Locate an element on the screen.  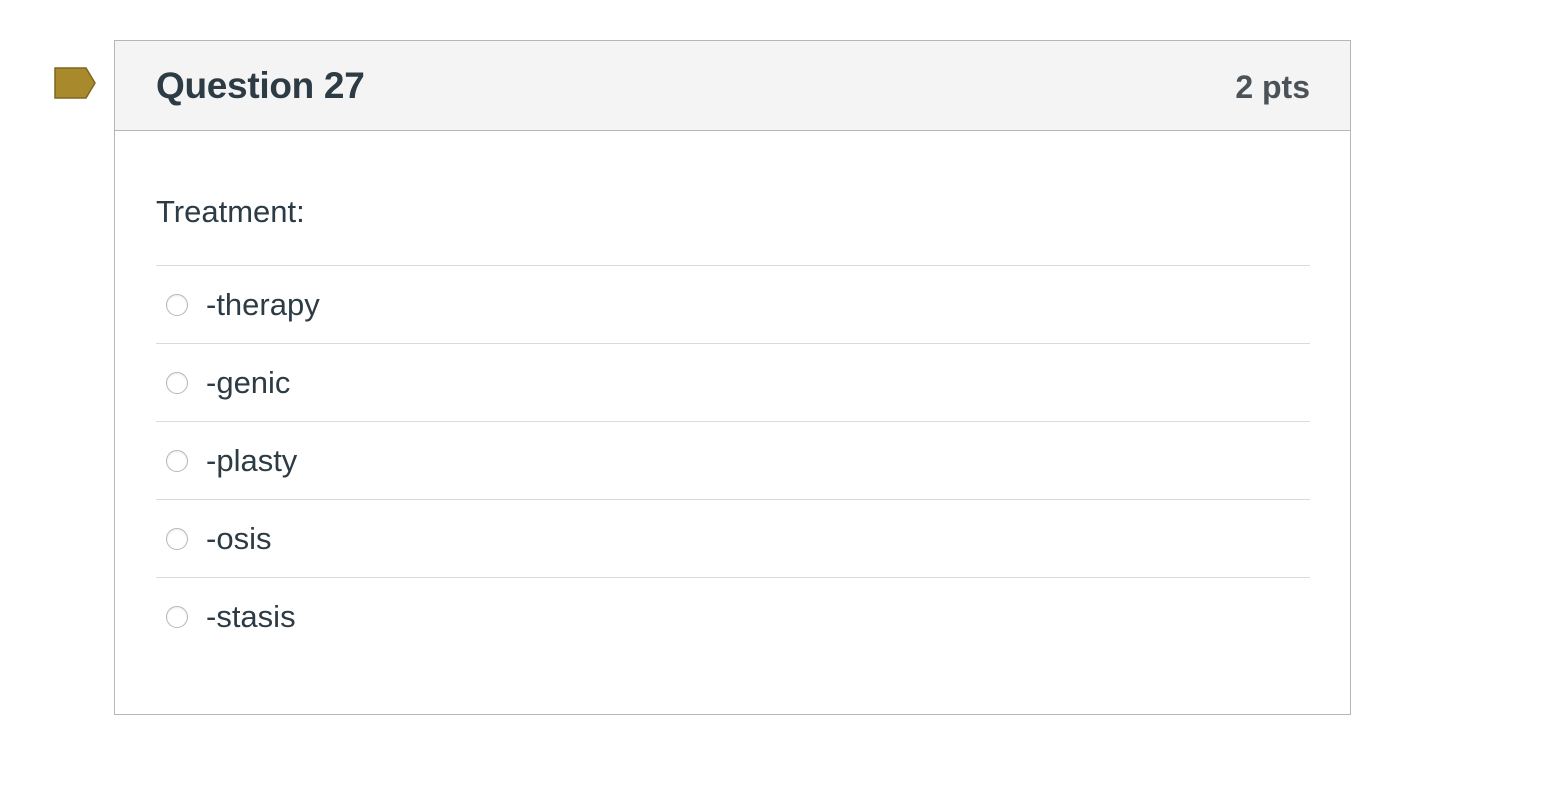
question-header: Question 27 2 pts is located at coordinates (732, 86).